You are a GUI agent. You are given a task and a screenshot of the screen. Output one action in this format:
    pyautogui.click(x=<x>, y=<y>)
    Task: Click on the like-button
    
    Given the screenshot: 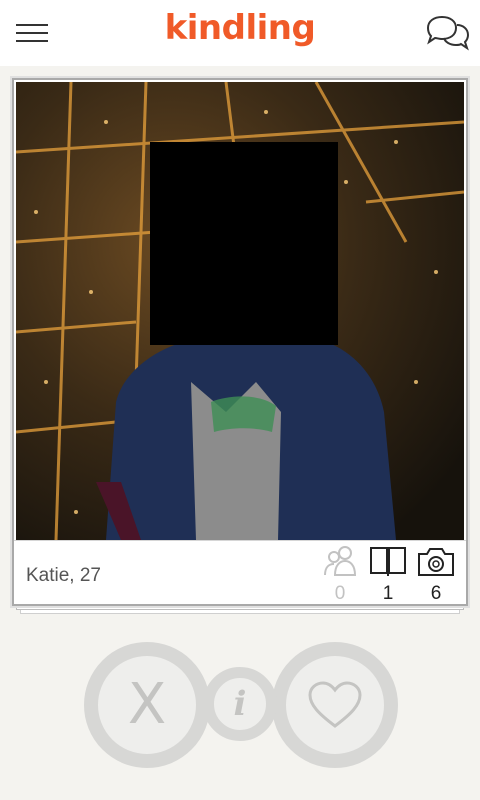 What is the action you would take?
    pyautogui.click(x=335, y=705)
    